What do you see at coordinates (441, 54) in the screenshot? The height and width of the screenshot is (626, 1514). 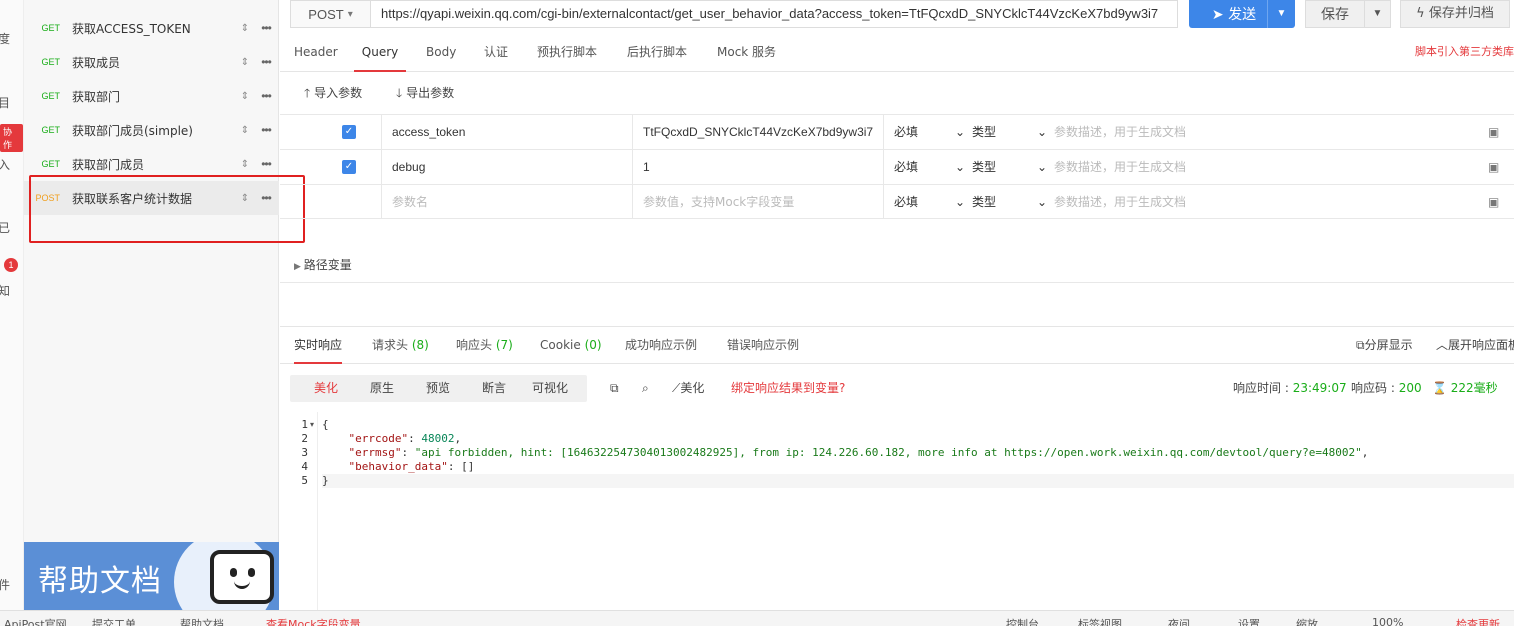 I see `tab-body: Body` at bounding box center [441, 54].